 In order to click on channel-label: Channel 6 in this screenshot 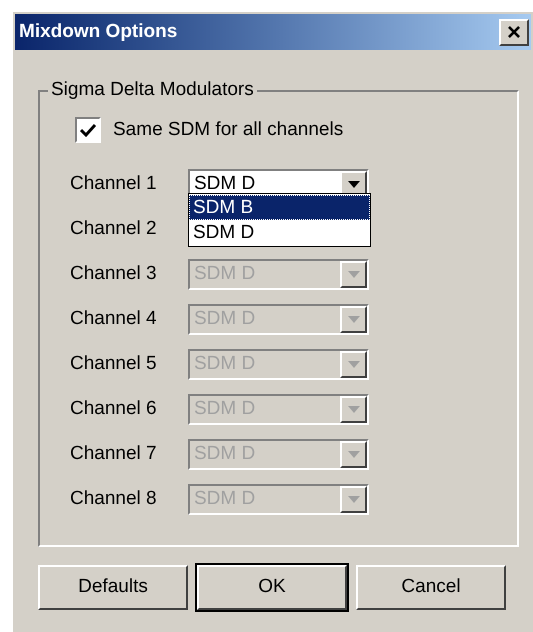, I will do `click(114, 408)`.